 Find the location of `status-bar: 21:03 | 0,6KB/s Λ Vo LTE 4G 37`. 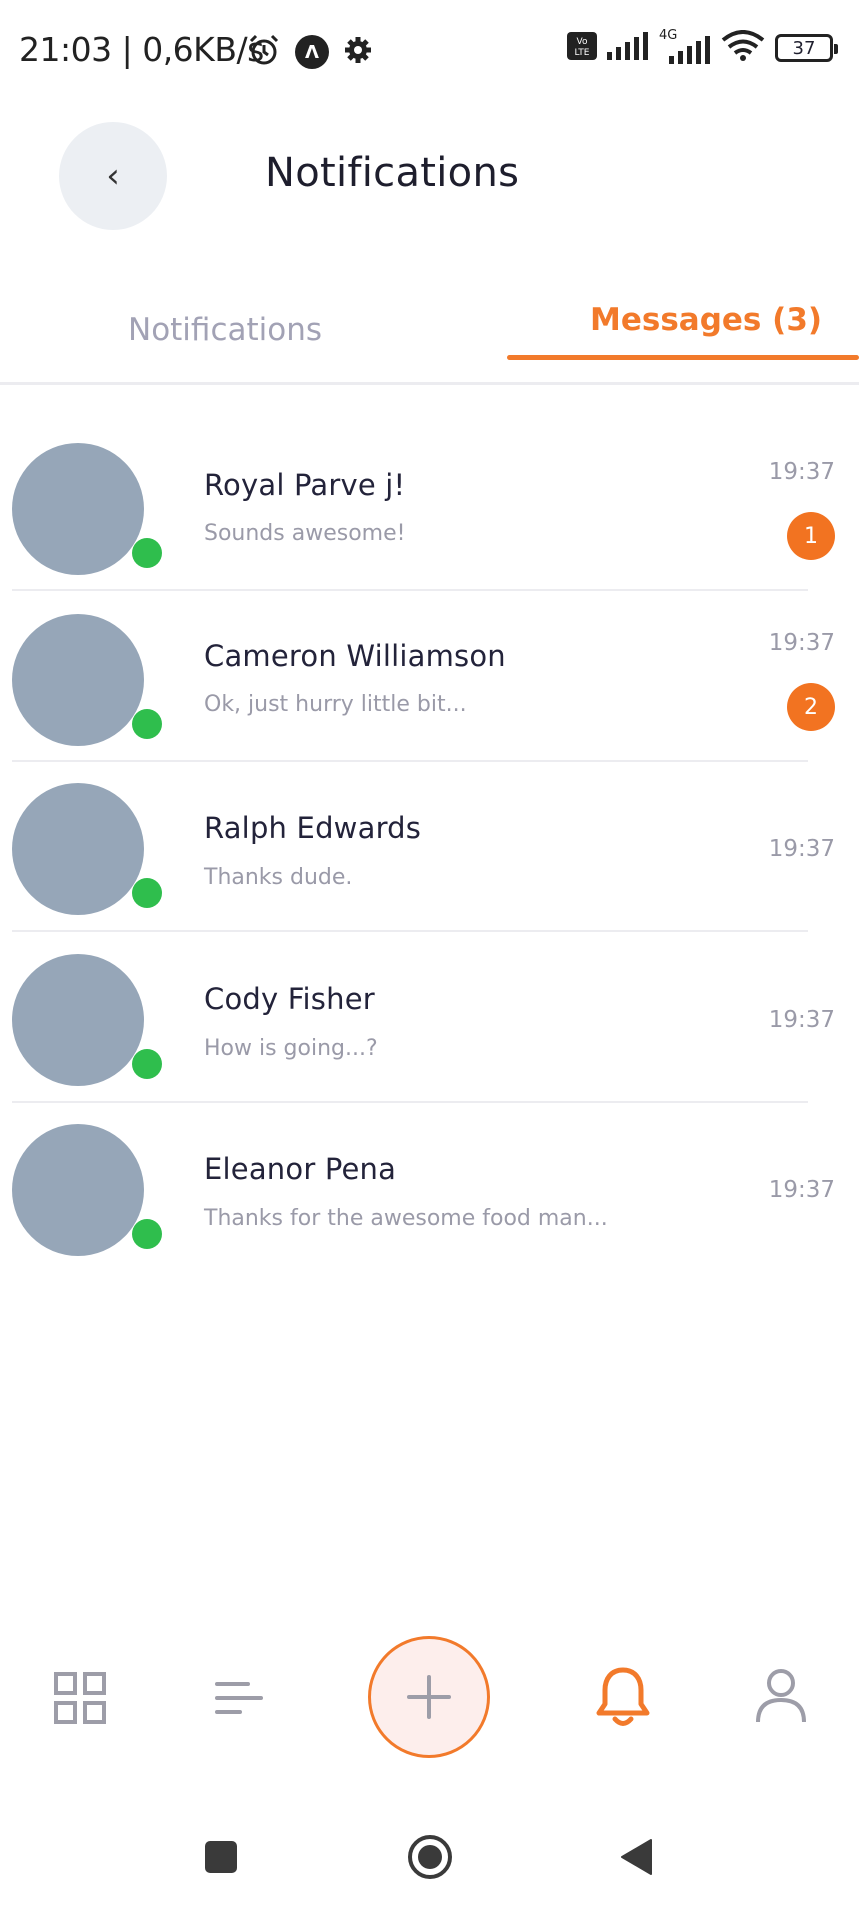

status-bar: 21:03 | 0,6KB/s Λ Vo LTE 4G 37 is located at coordinates (429, 50).